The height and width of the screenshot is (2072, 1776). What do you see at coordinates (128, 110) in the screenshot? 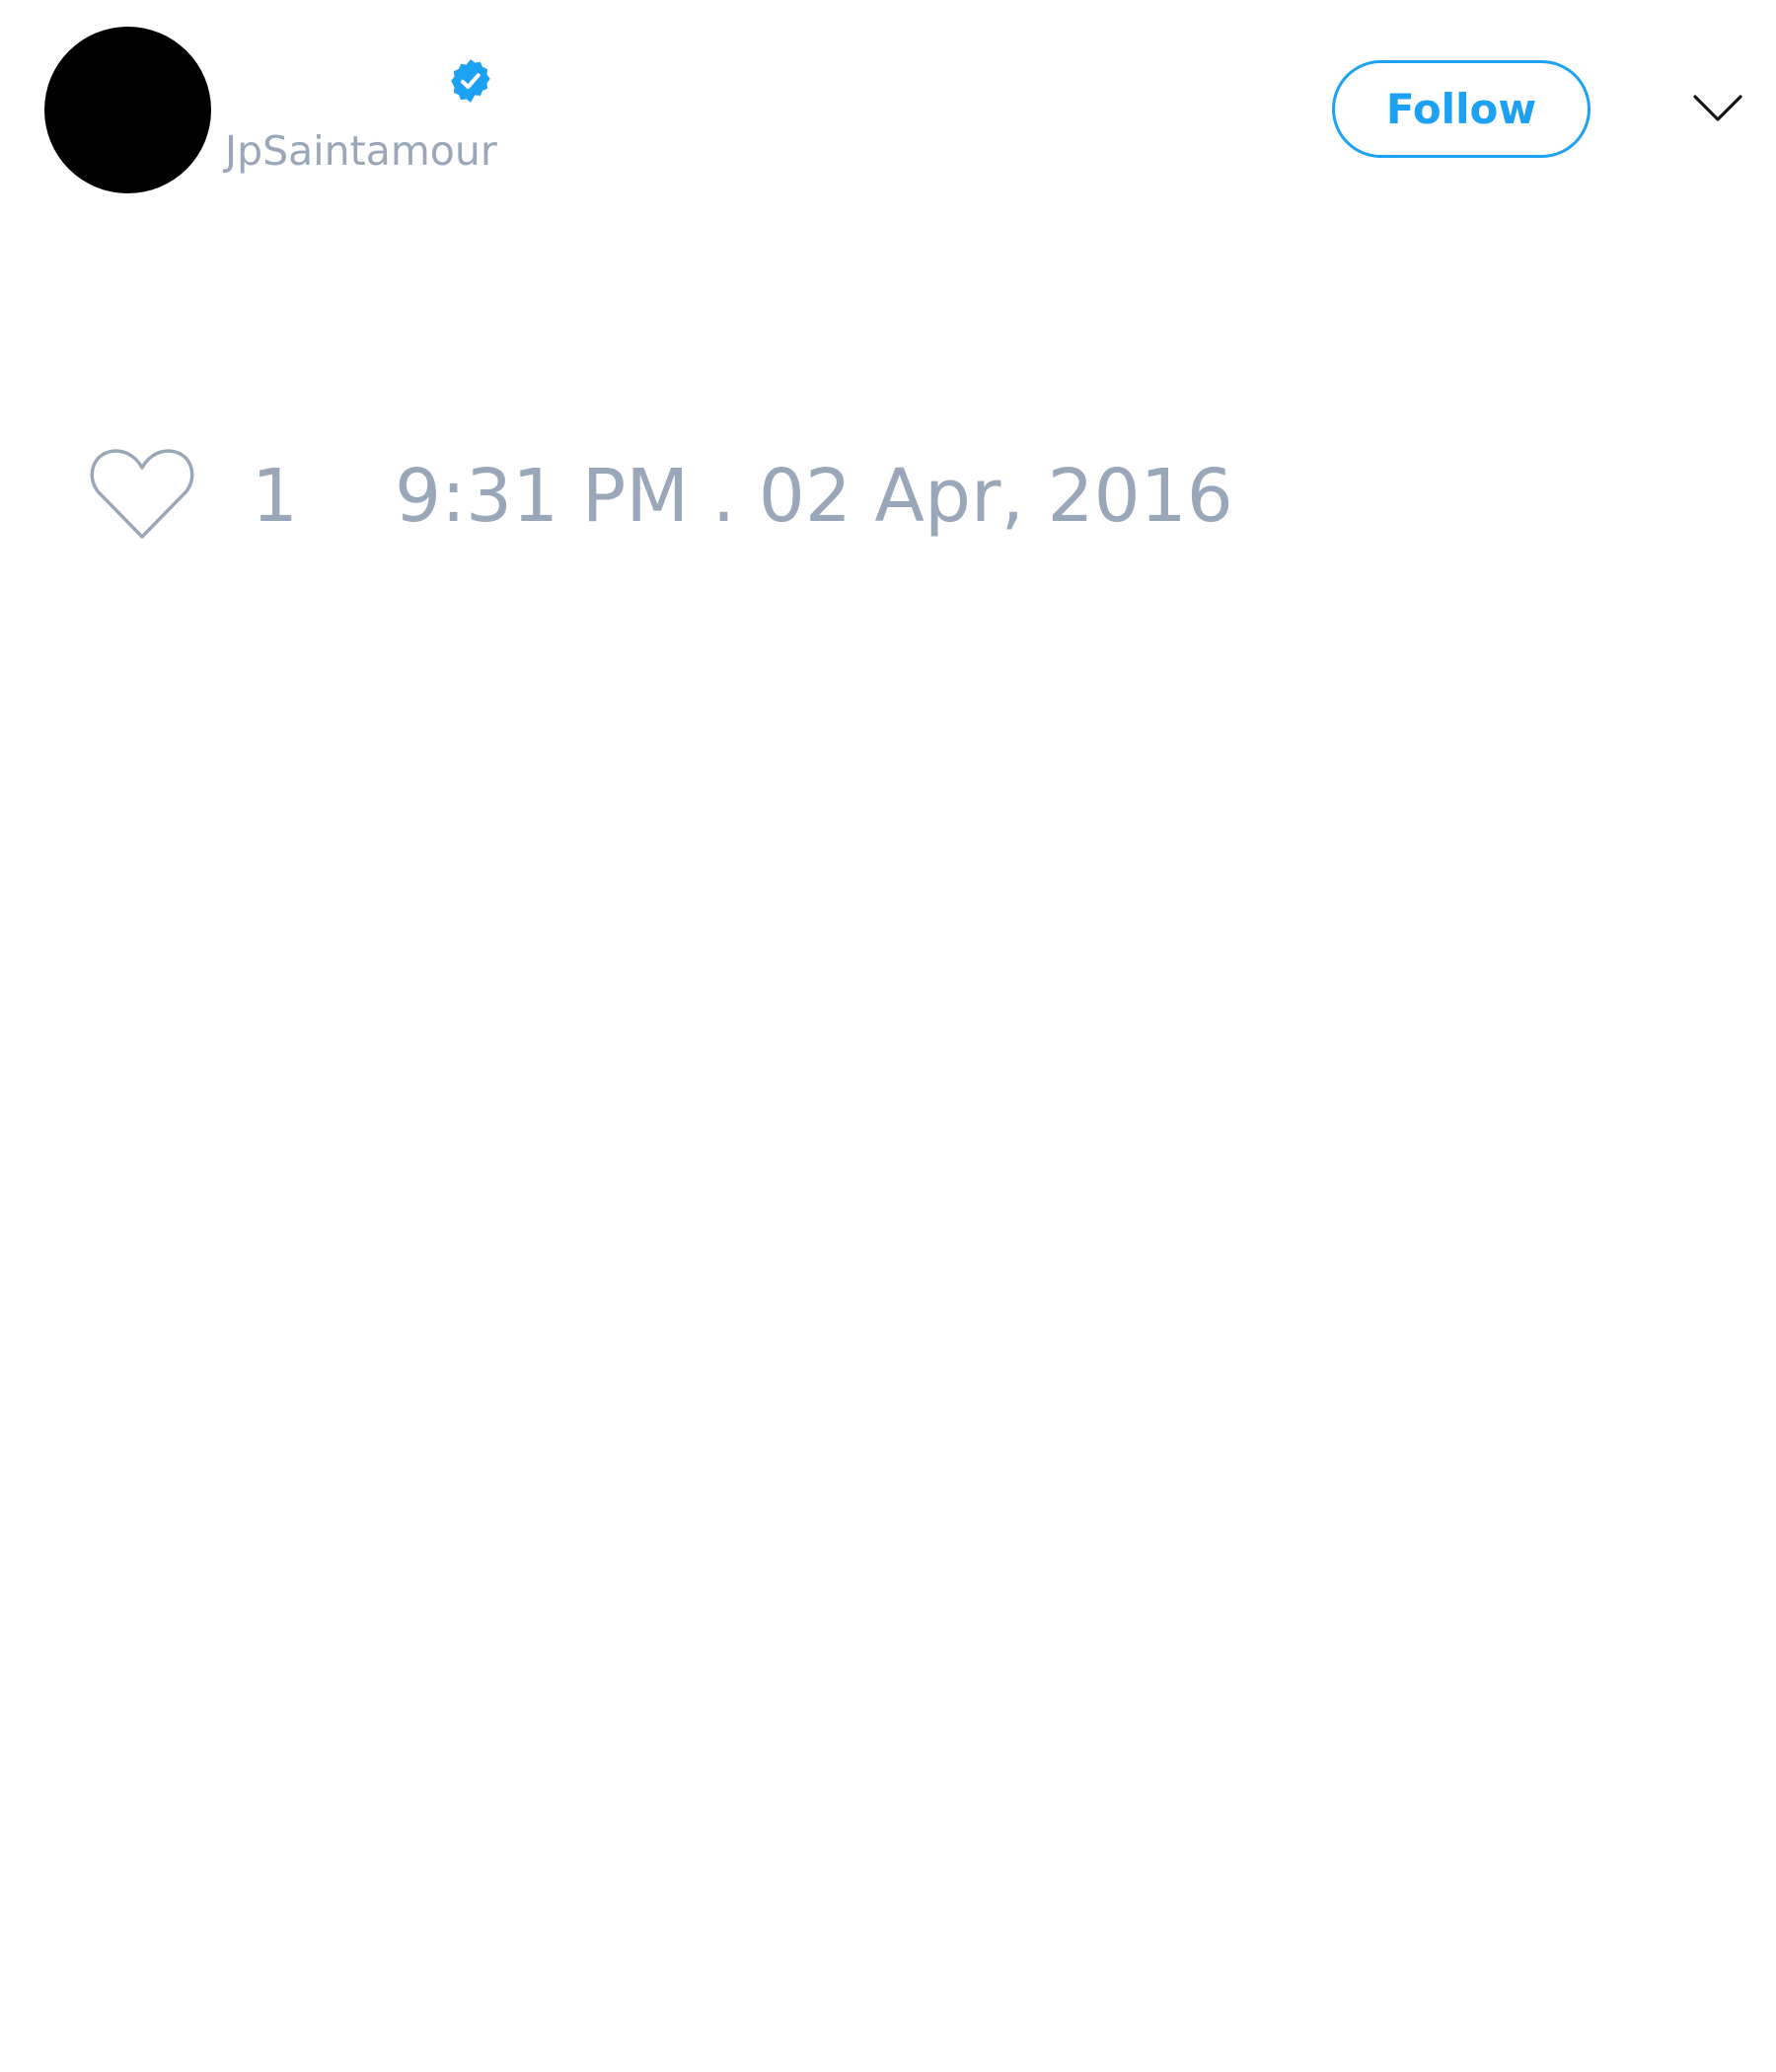
I see `avatar` at bounding box center [128, 110].